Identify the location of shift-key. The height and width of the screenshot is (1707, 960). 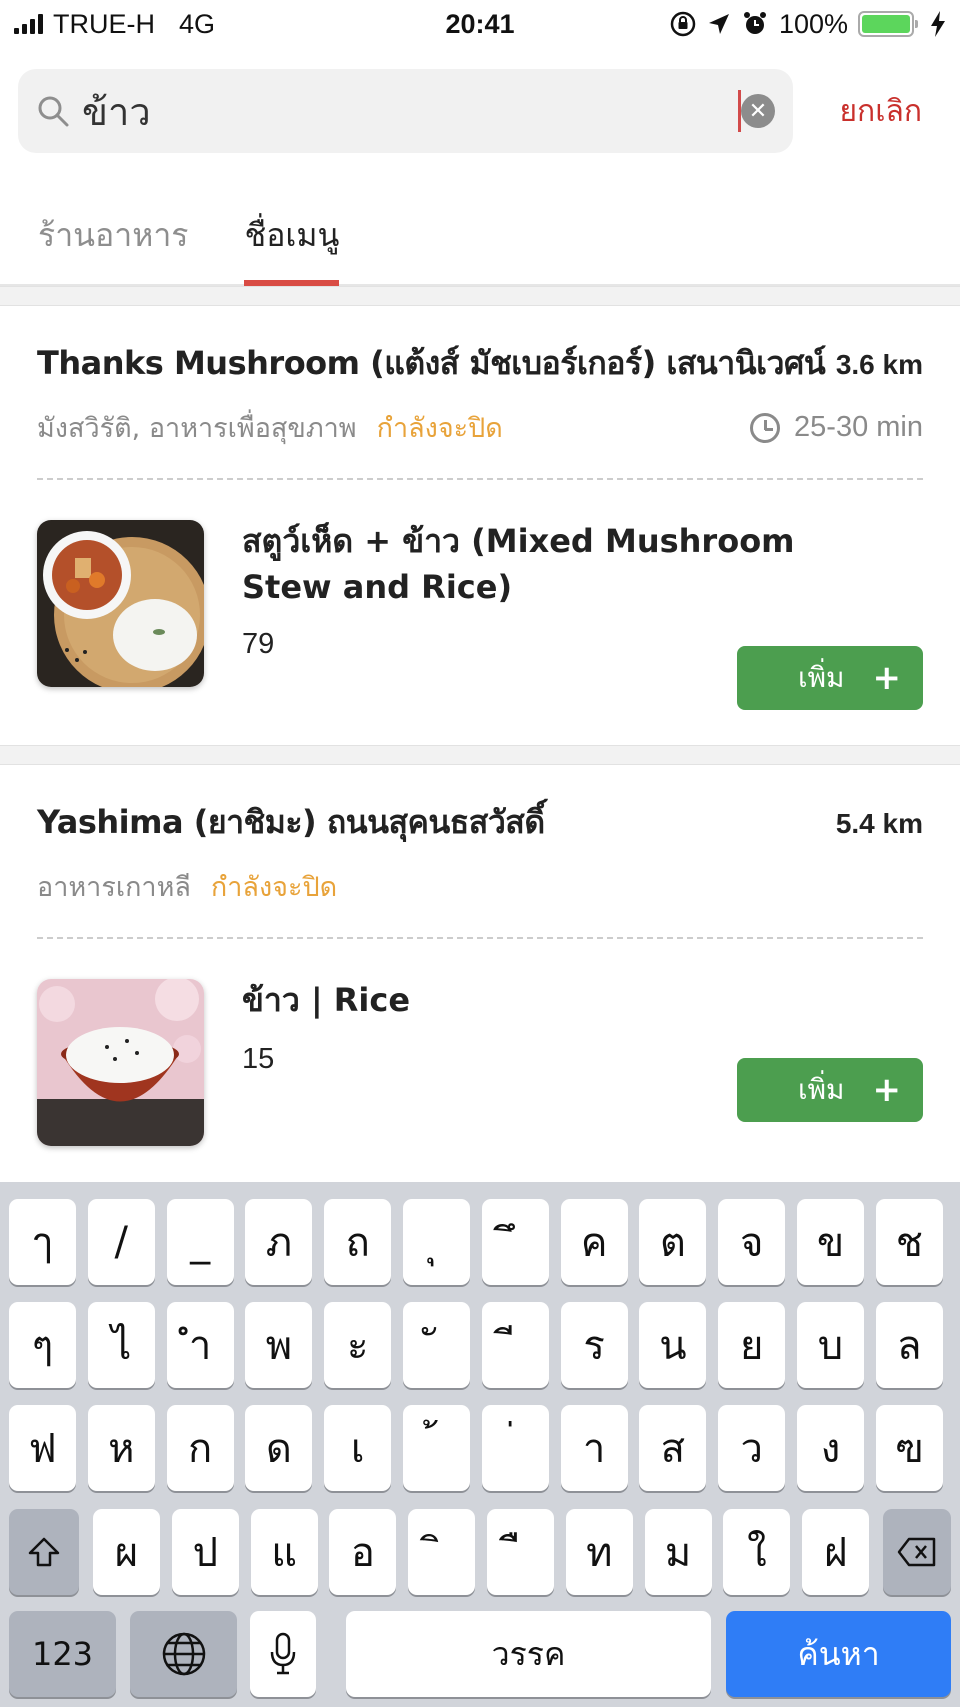
(44, 1552).